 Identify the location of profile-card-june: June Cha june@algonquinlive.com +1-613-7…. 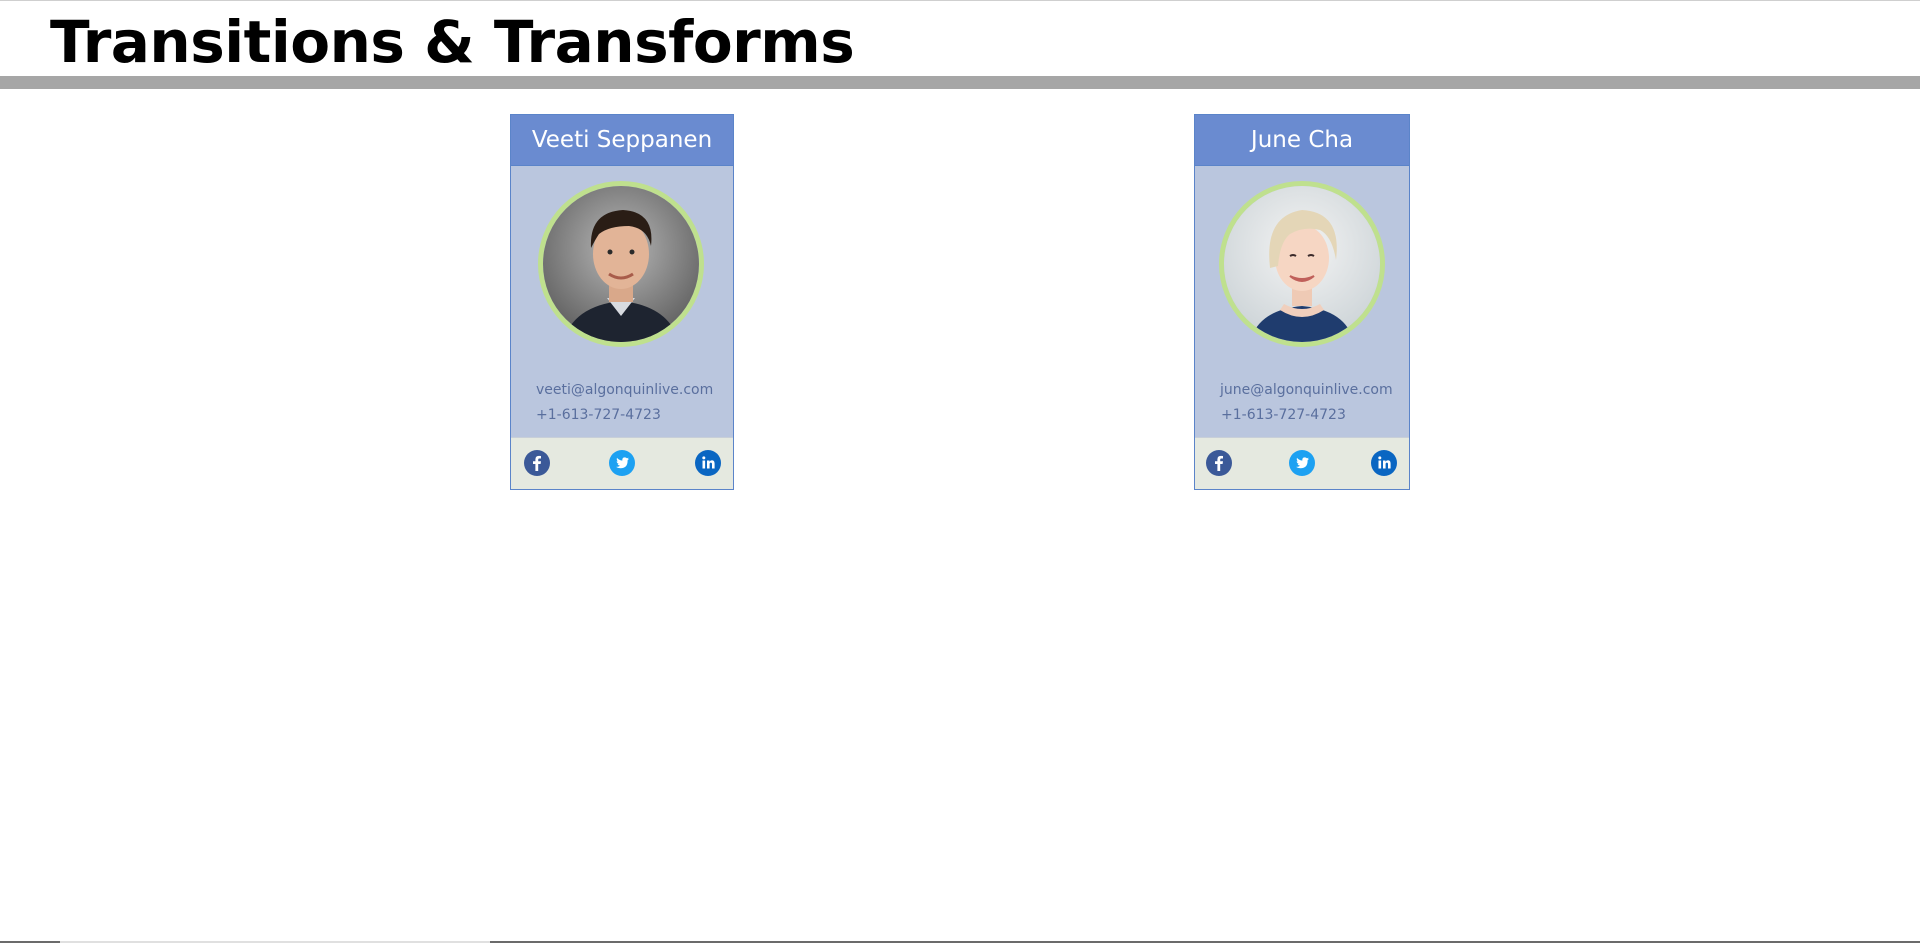
(1302, 302).